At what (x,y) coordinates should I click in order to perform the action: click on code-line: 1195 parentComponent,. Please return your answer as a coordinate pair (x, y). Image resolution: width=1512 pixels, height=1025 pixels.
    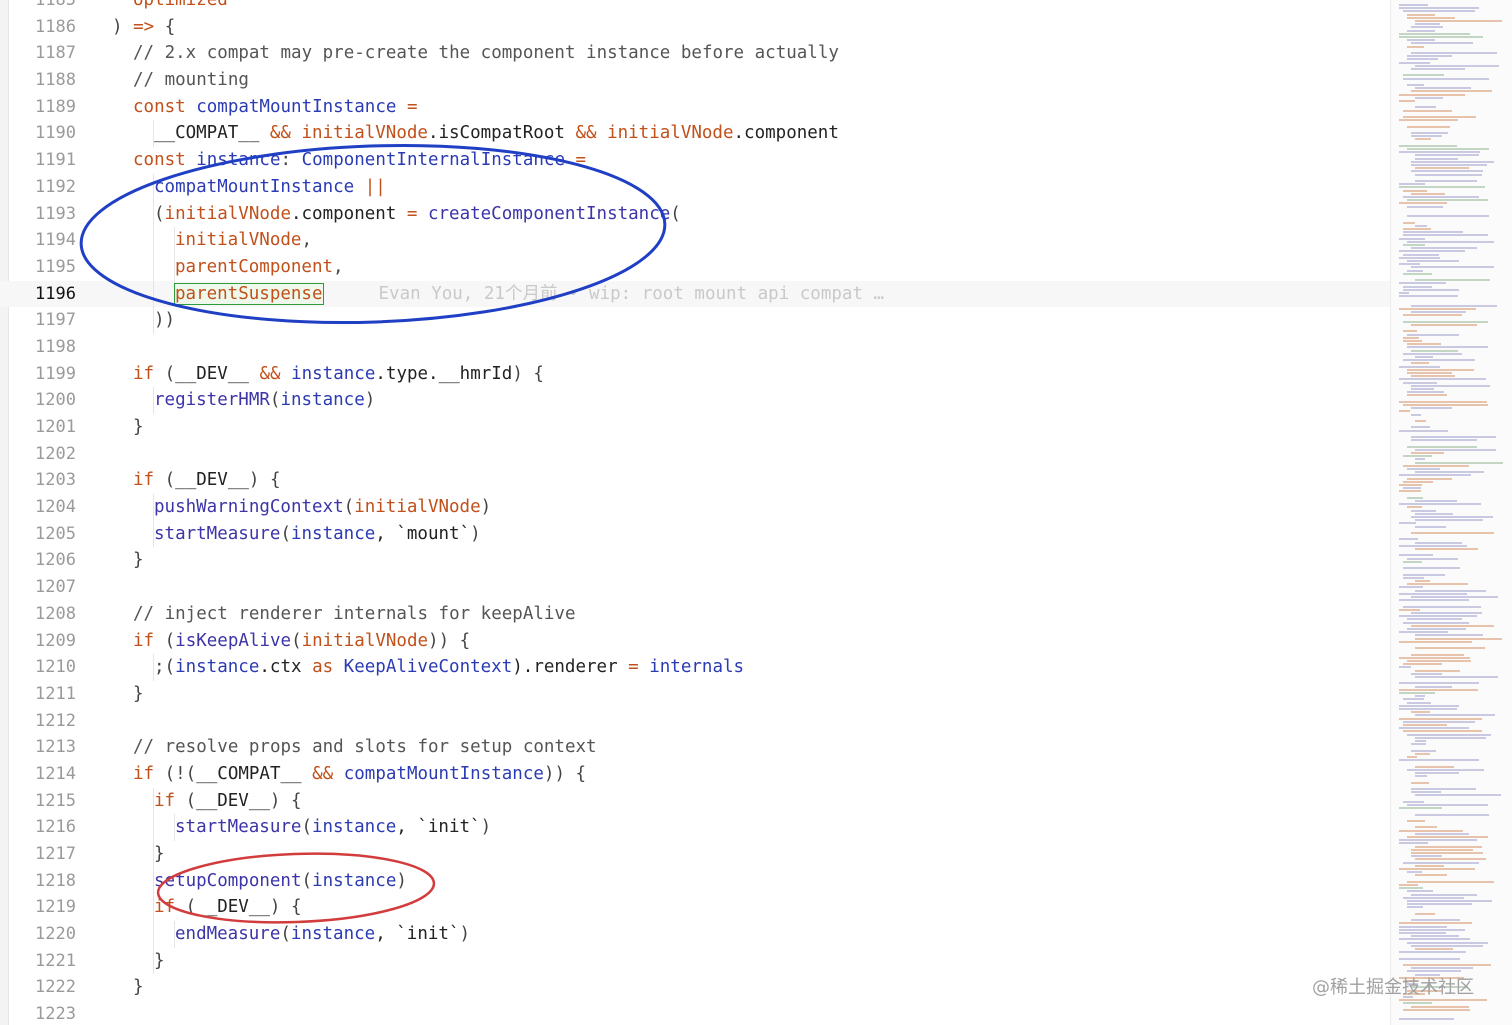
    Looking at the image, I should click on (695, 267).